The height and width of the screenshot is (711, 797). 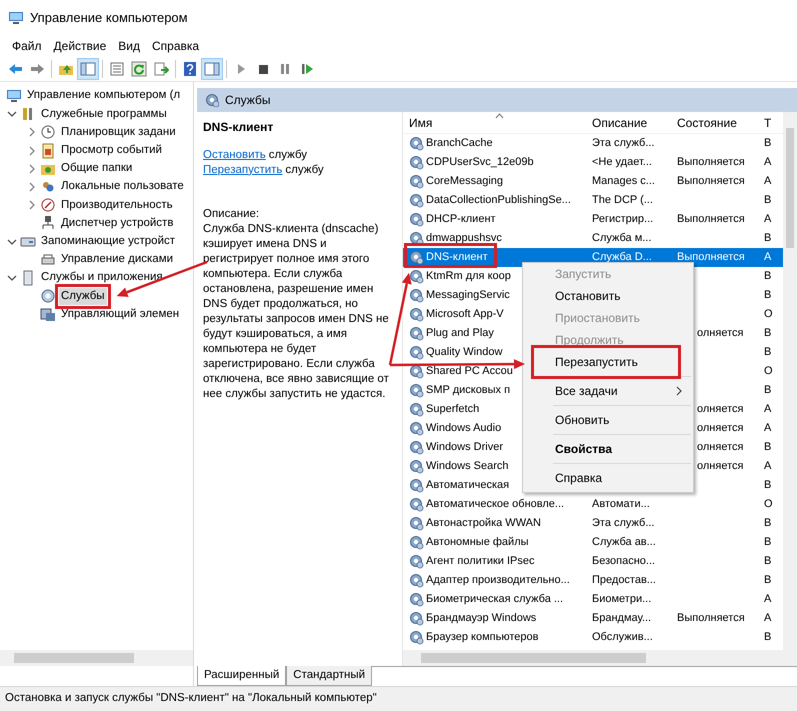 What do you see at coordinates (608, 391) in the screenshot?
I see `menu-item: Все задачи` at bounding box center [608, 391].